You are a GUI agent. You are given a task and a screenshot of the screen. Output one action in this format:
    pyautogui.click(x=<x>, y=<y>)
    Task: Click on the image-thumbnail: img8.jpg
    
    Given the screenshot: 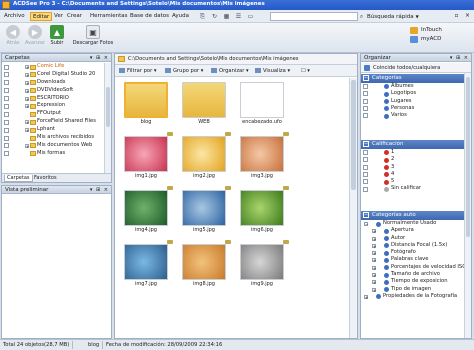 What is the action you would take?
    pyautogui.click(x=204, y=267)
    